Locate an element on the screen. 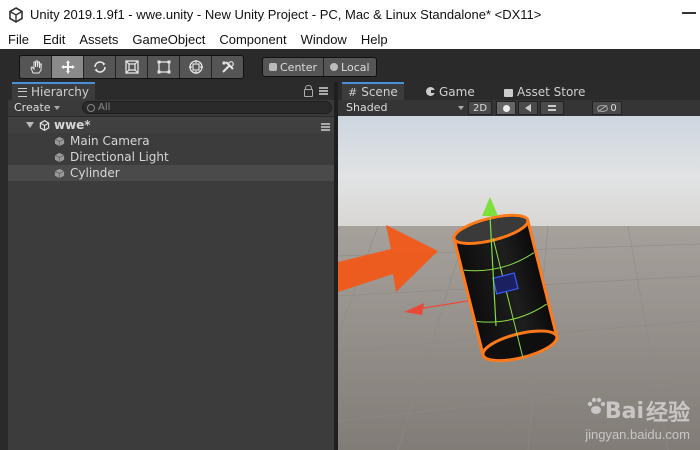 The width and height of the screenshot is (700, 450). scale-icon is located at coordinates (131, 67).